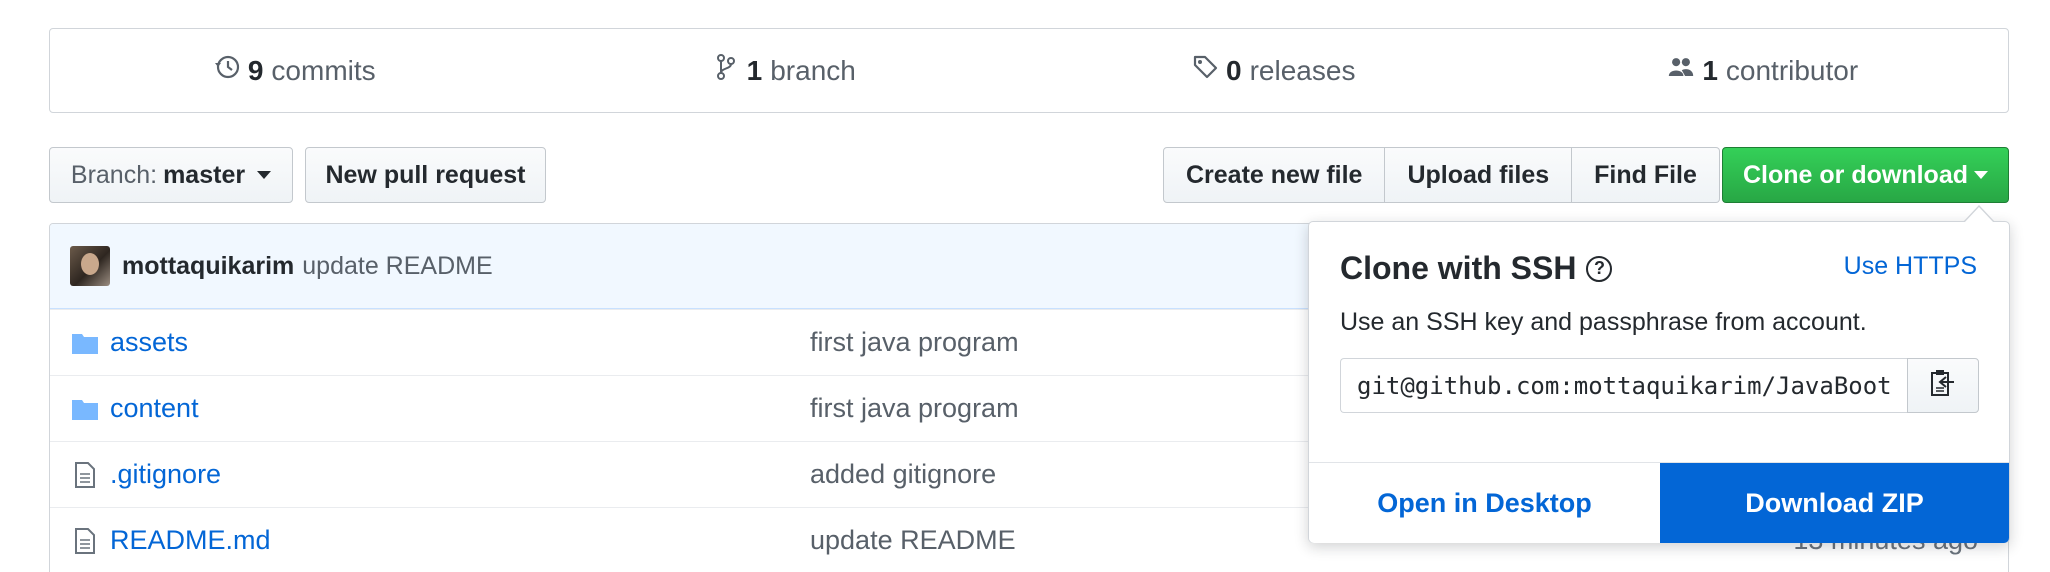 The width and height of the screenshot is (2050, 572). What do you see at coordinates (1479, 175) in the screenshot?
I see `upload-files-button: Upload files` at bounding box center [1479, 175].